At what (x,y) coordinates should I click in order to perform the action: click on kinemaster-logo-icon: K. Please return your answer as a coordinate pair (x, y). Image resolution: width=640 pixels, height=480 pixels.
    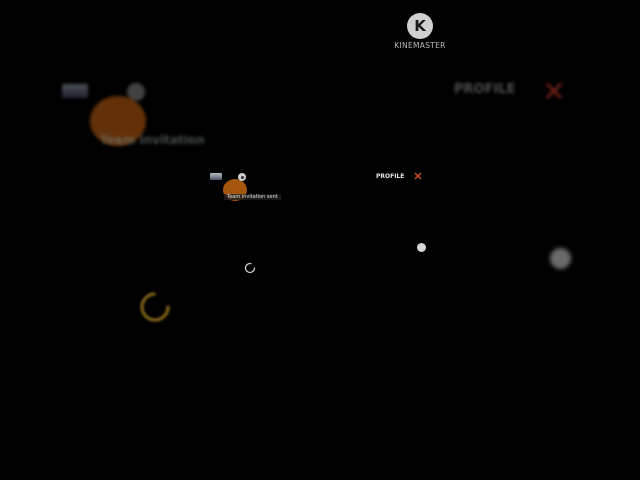
    Looking at the image, I should click on (420, 26).